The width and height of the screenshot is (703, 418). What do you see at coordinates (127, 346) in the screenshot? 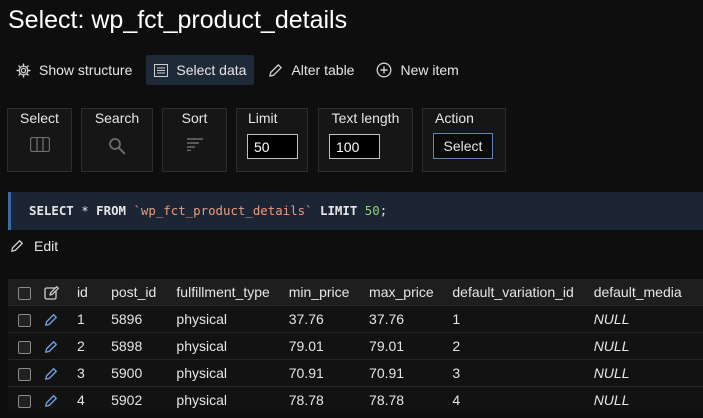
I see `cell-post-id: 5898` at bounding box center [127, 346].